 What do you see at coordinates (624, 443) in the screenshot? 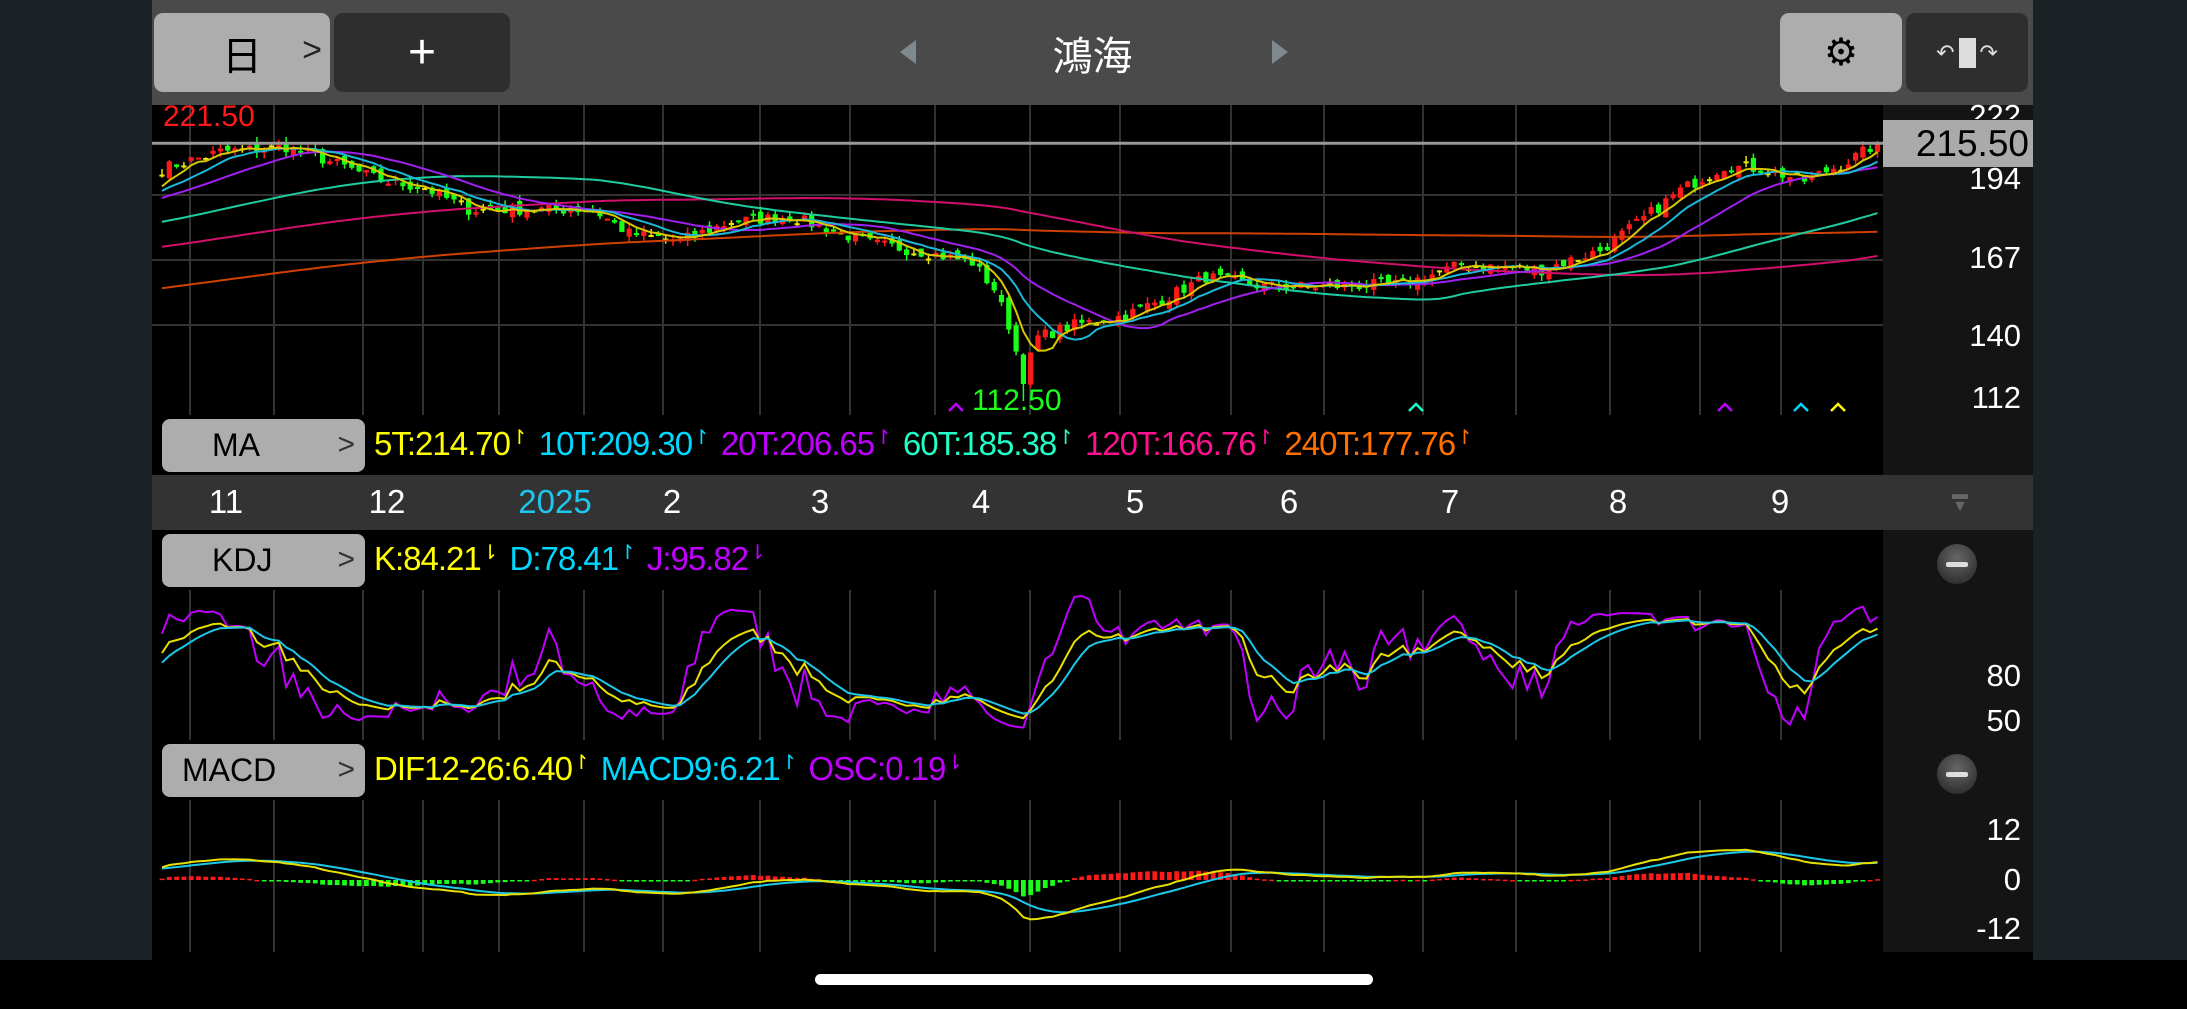
I see `ma-value: 10T:209.30↾` at bounding box center [624, 443].